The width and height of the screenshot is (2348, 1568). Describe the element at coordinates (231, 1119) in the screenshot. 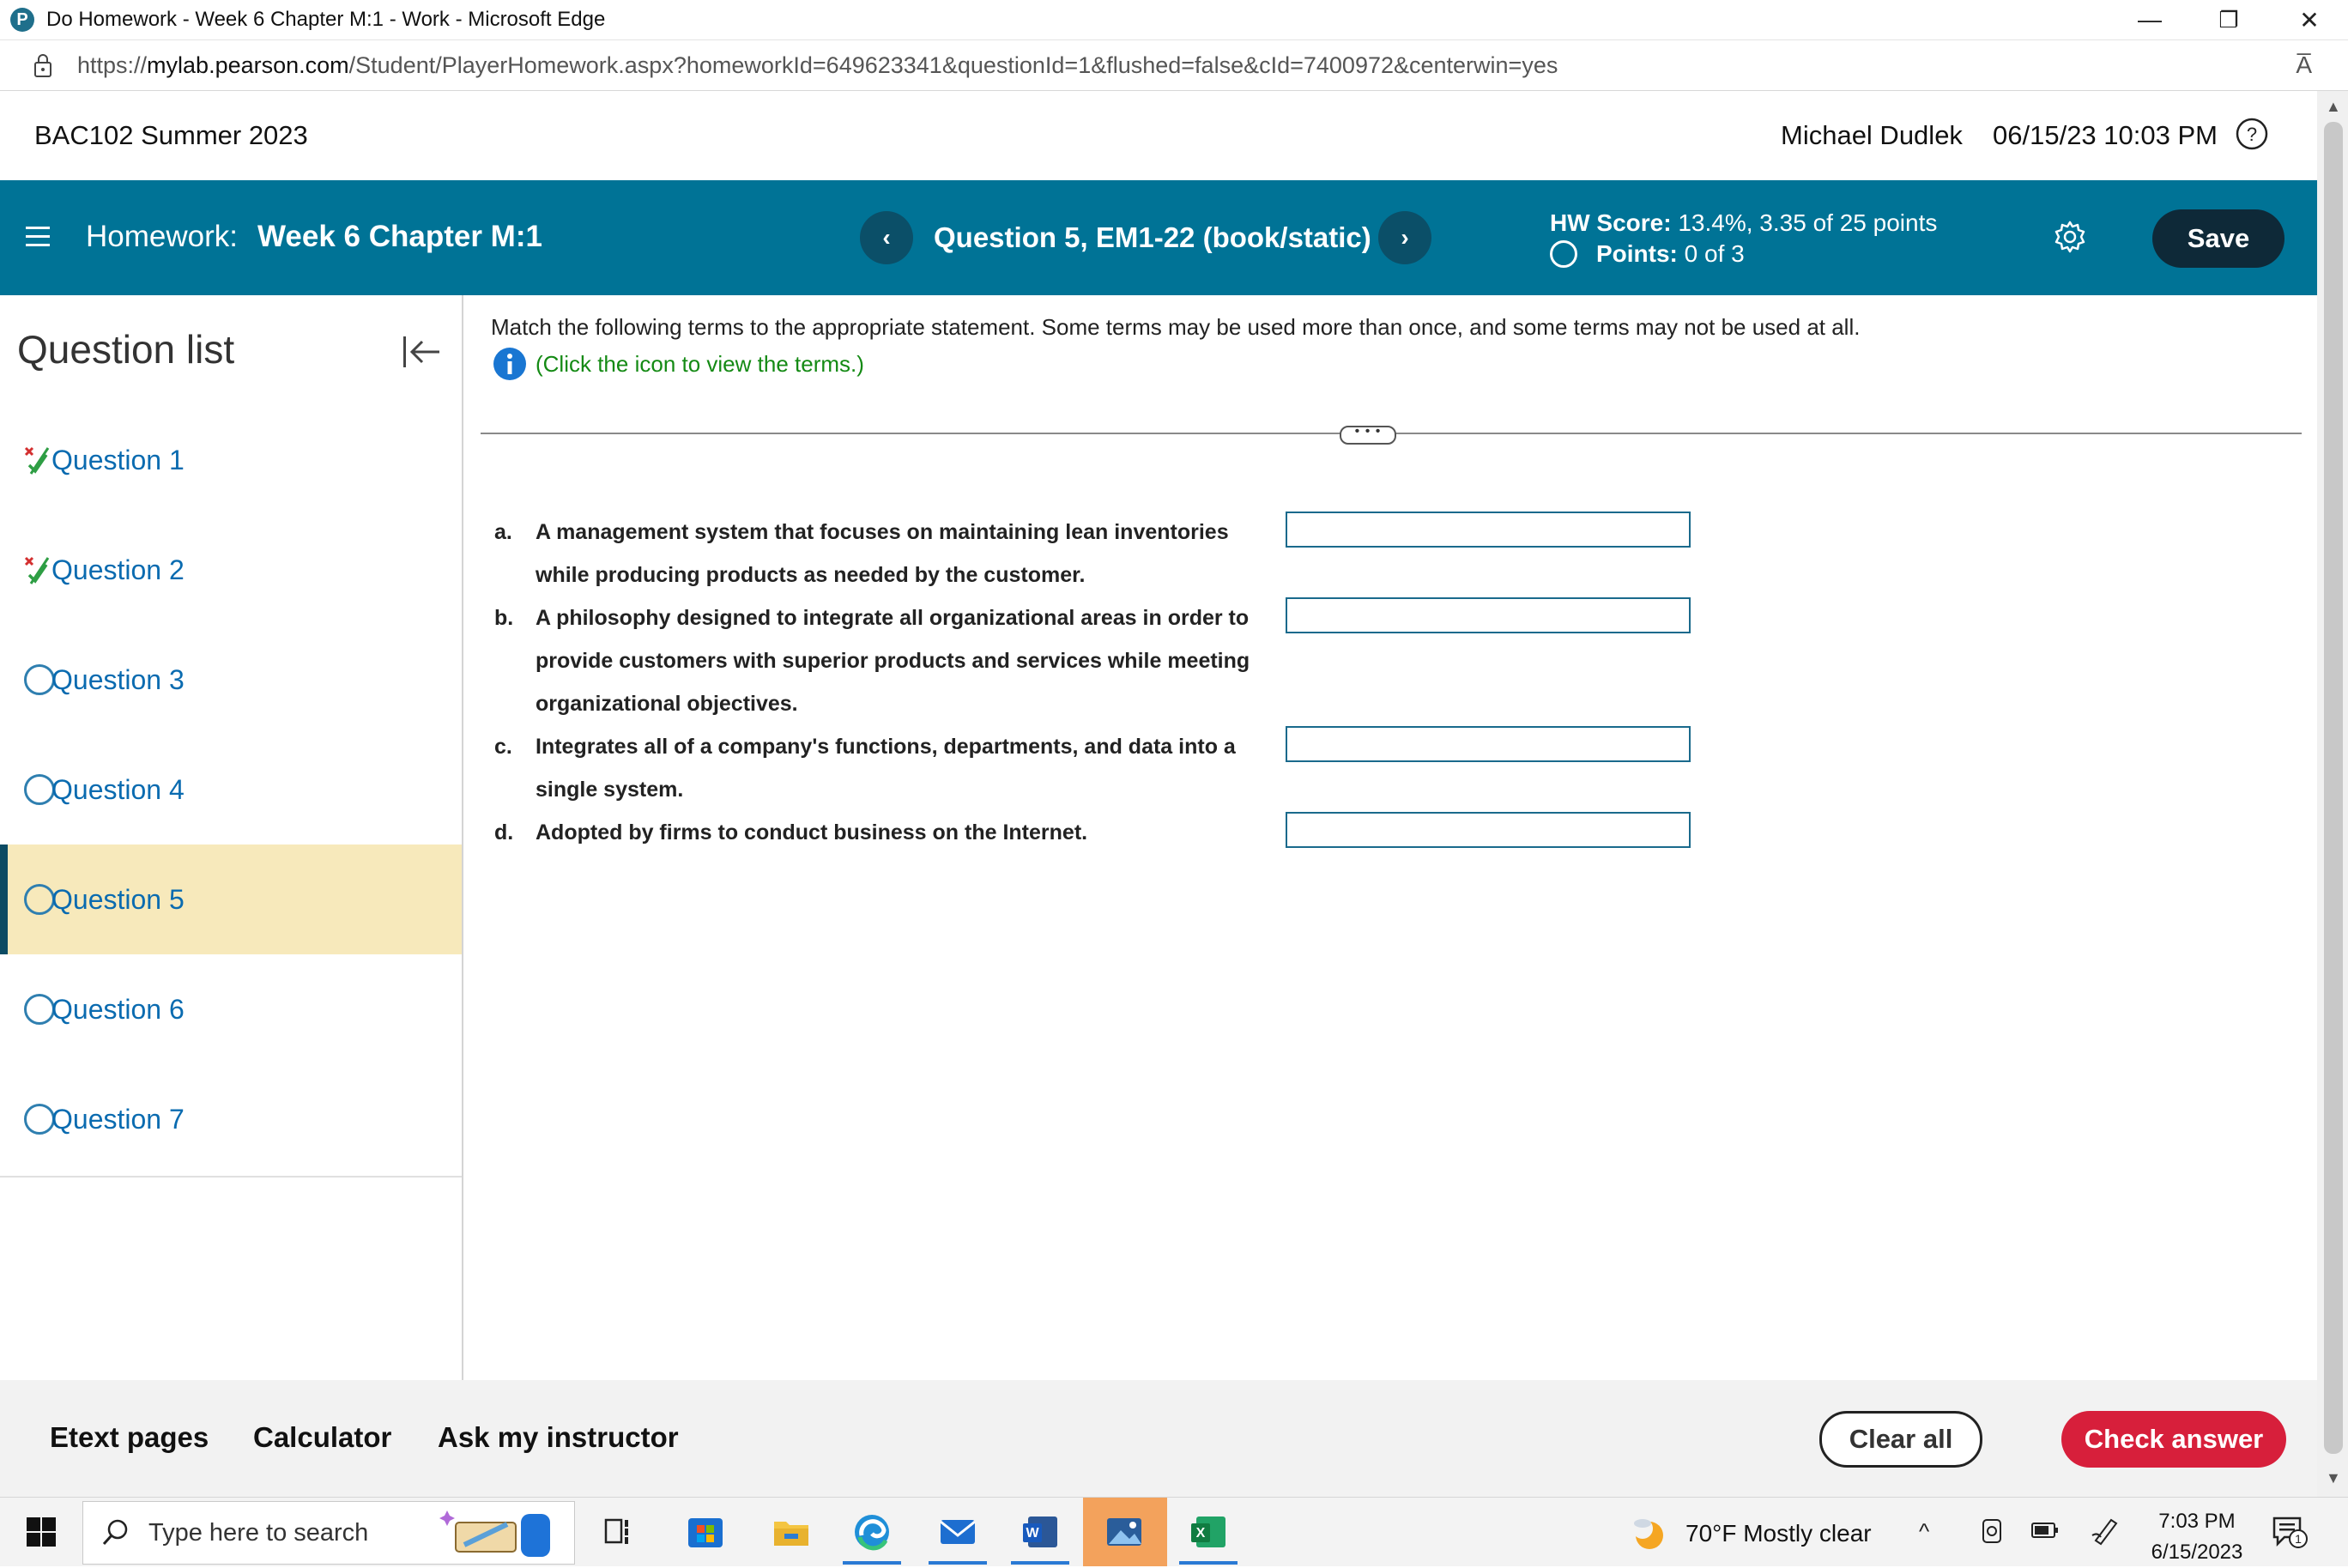

I see `question-list-item-7: Question 7` at that location.